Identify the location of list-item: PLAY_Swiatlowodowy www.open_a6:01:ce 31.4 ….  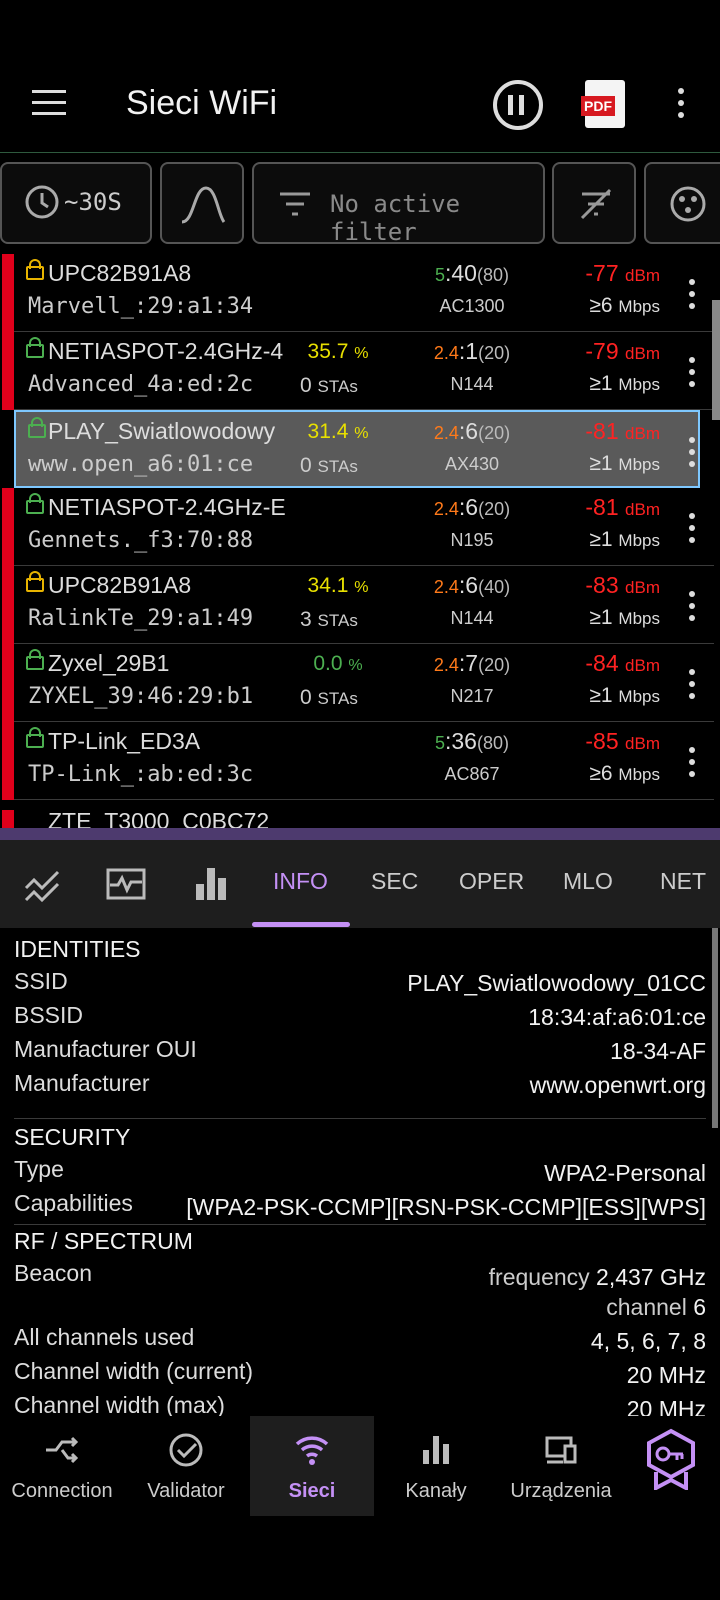
(357, 449).